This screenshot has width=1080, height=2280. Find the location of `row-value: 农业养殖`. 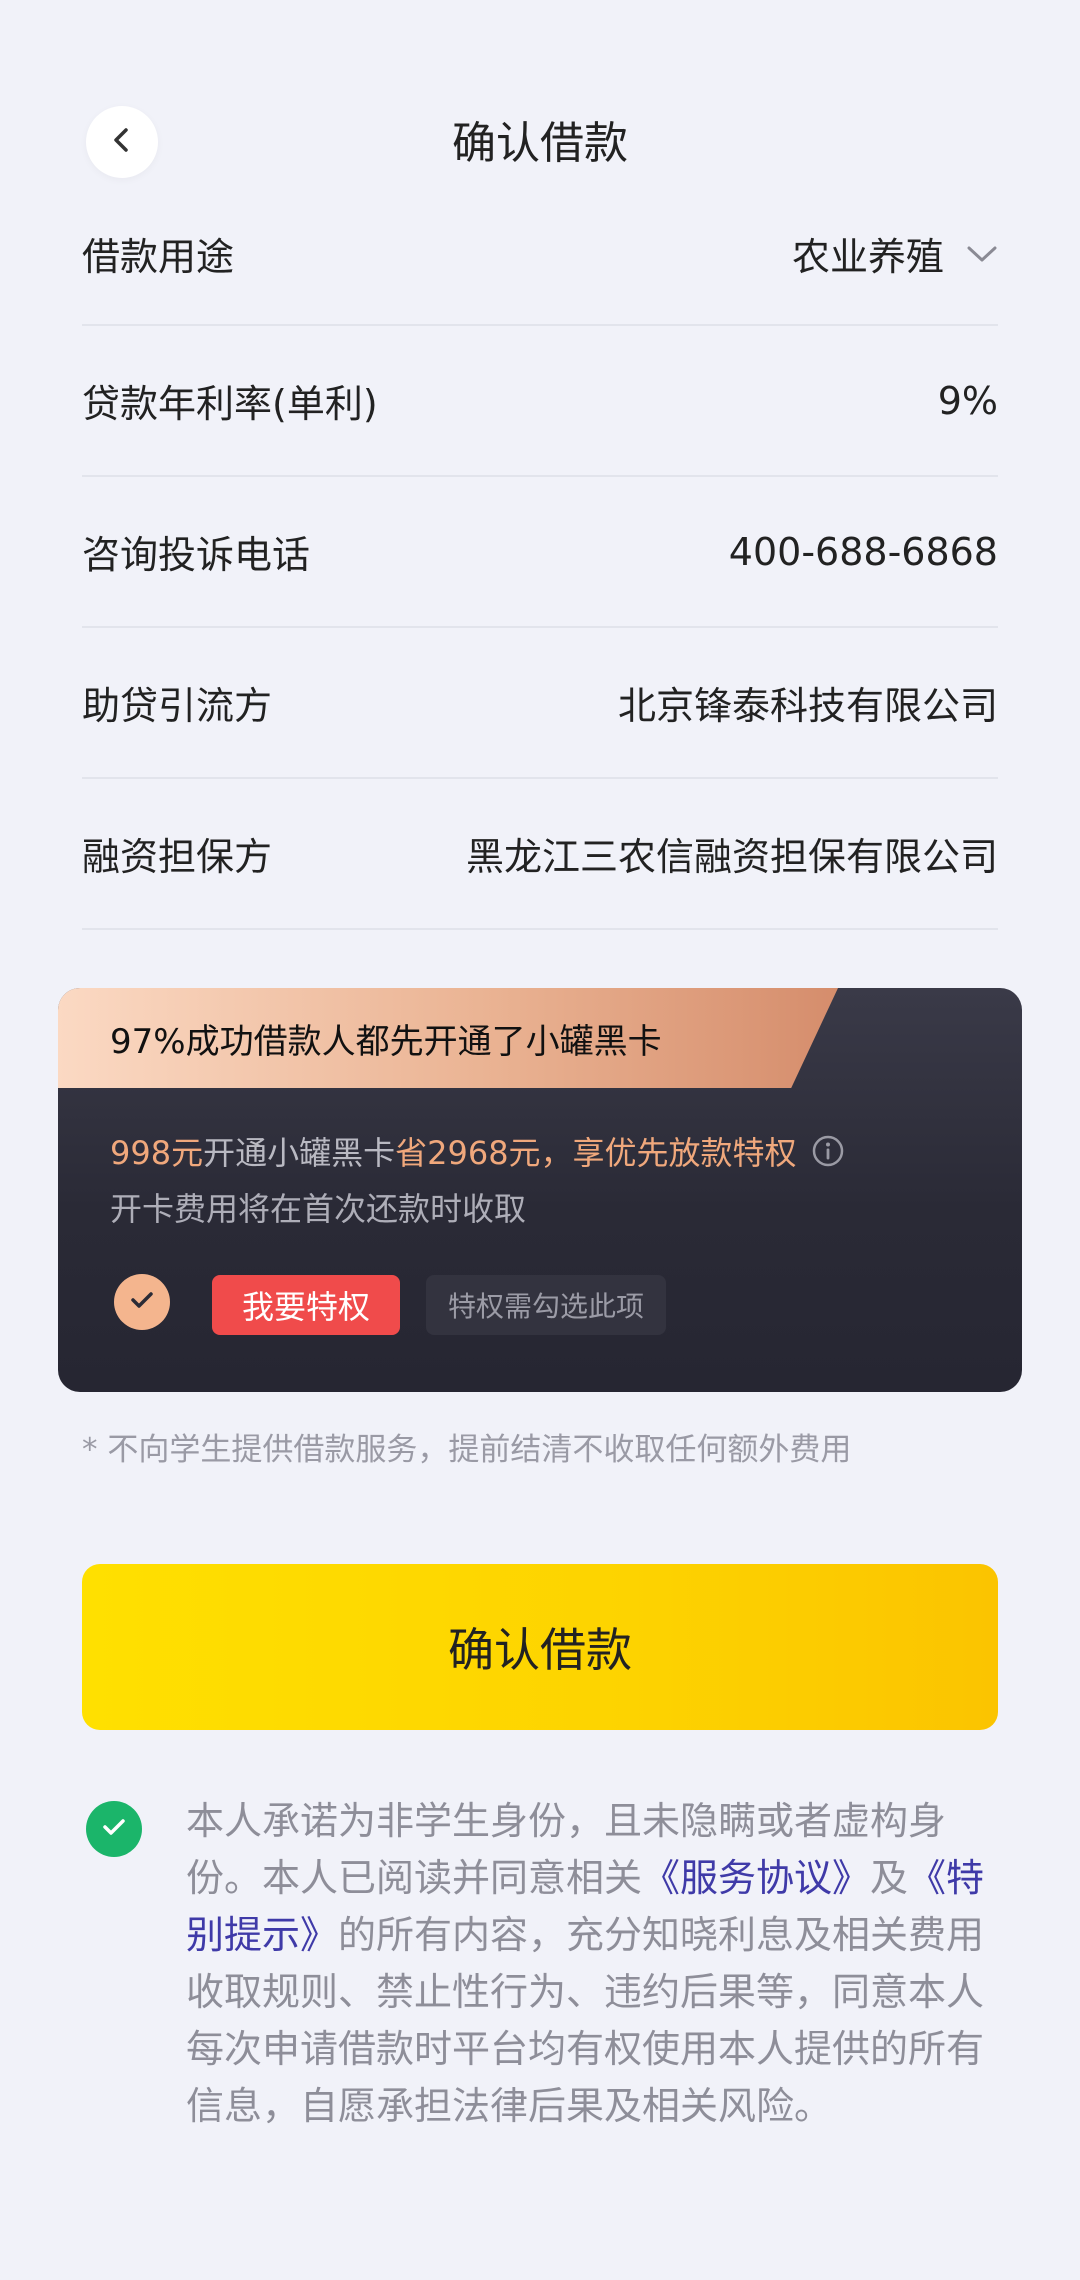

row-value: 农业养殖 is located at coordinates (867, 257).